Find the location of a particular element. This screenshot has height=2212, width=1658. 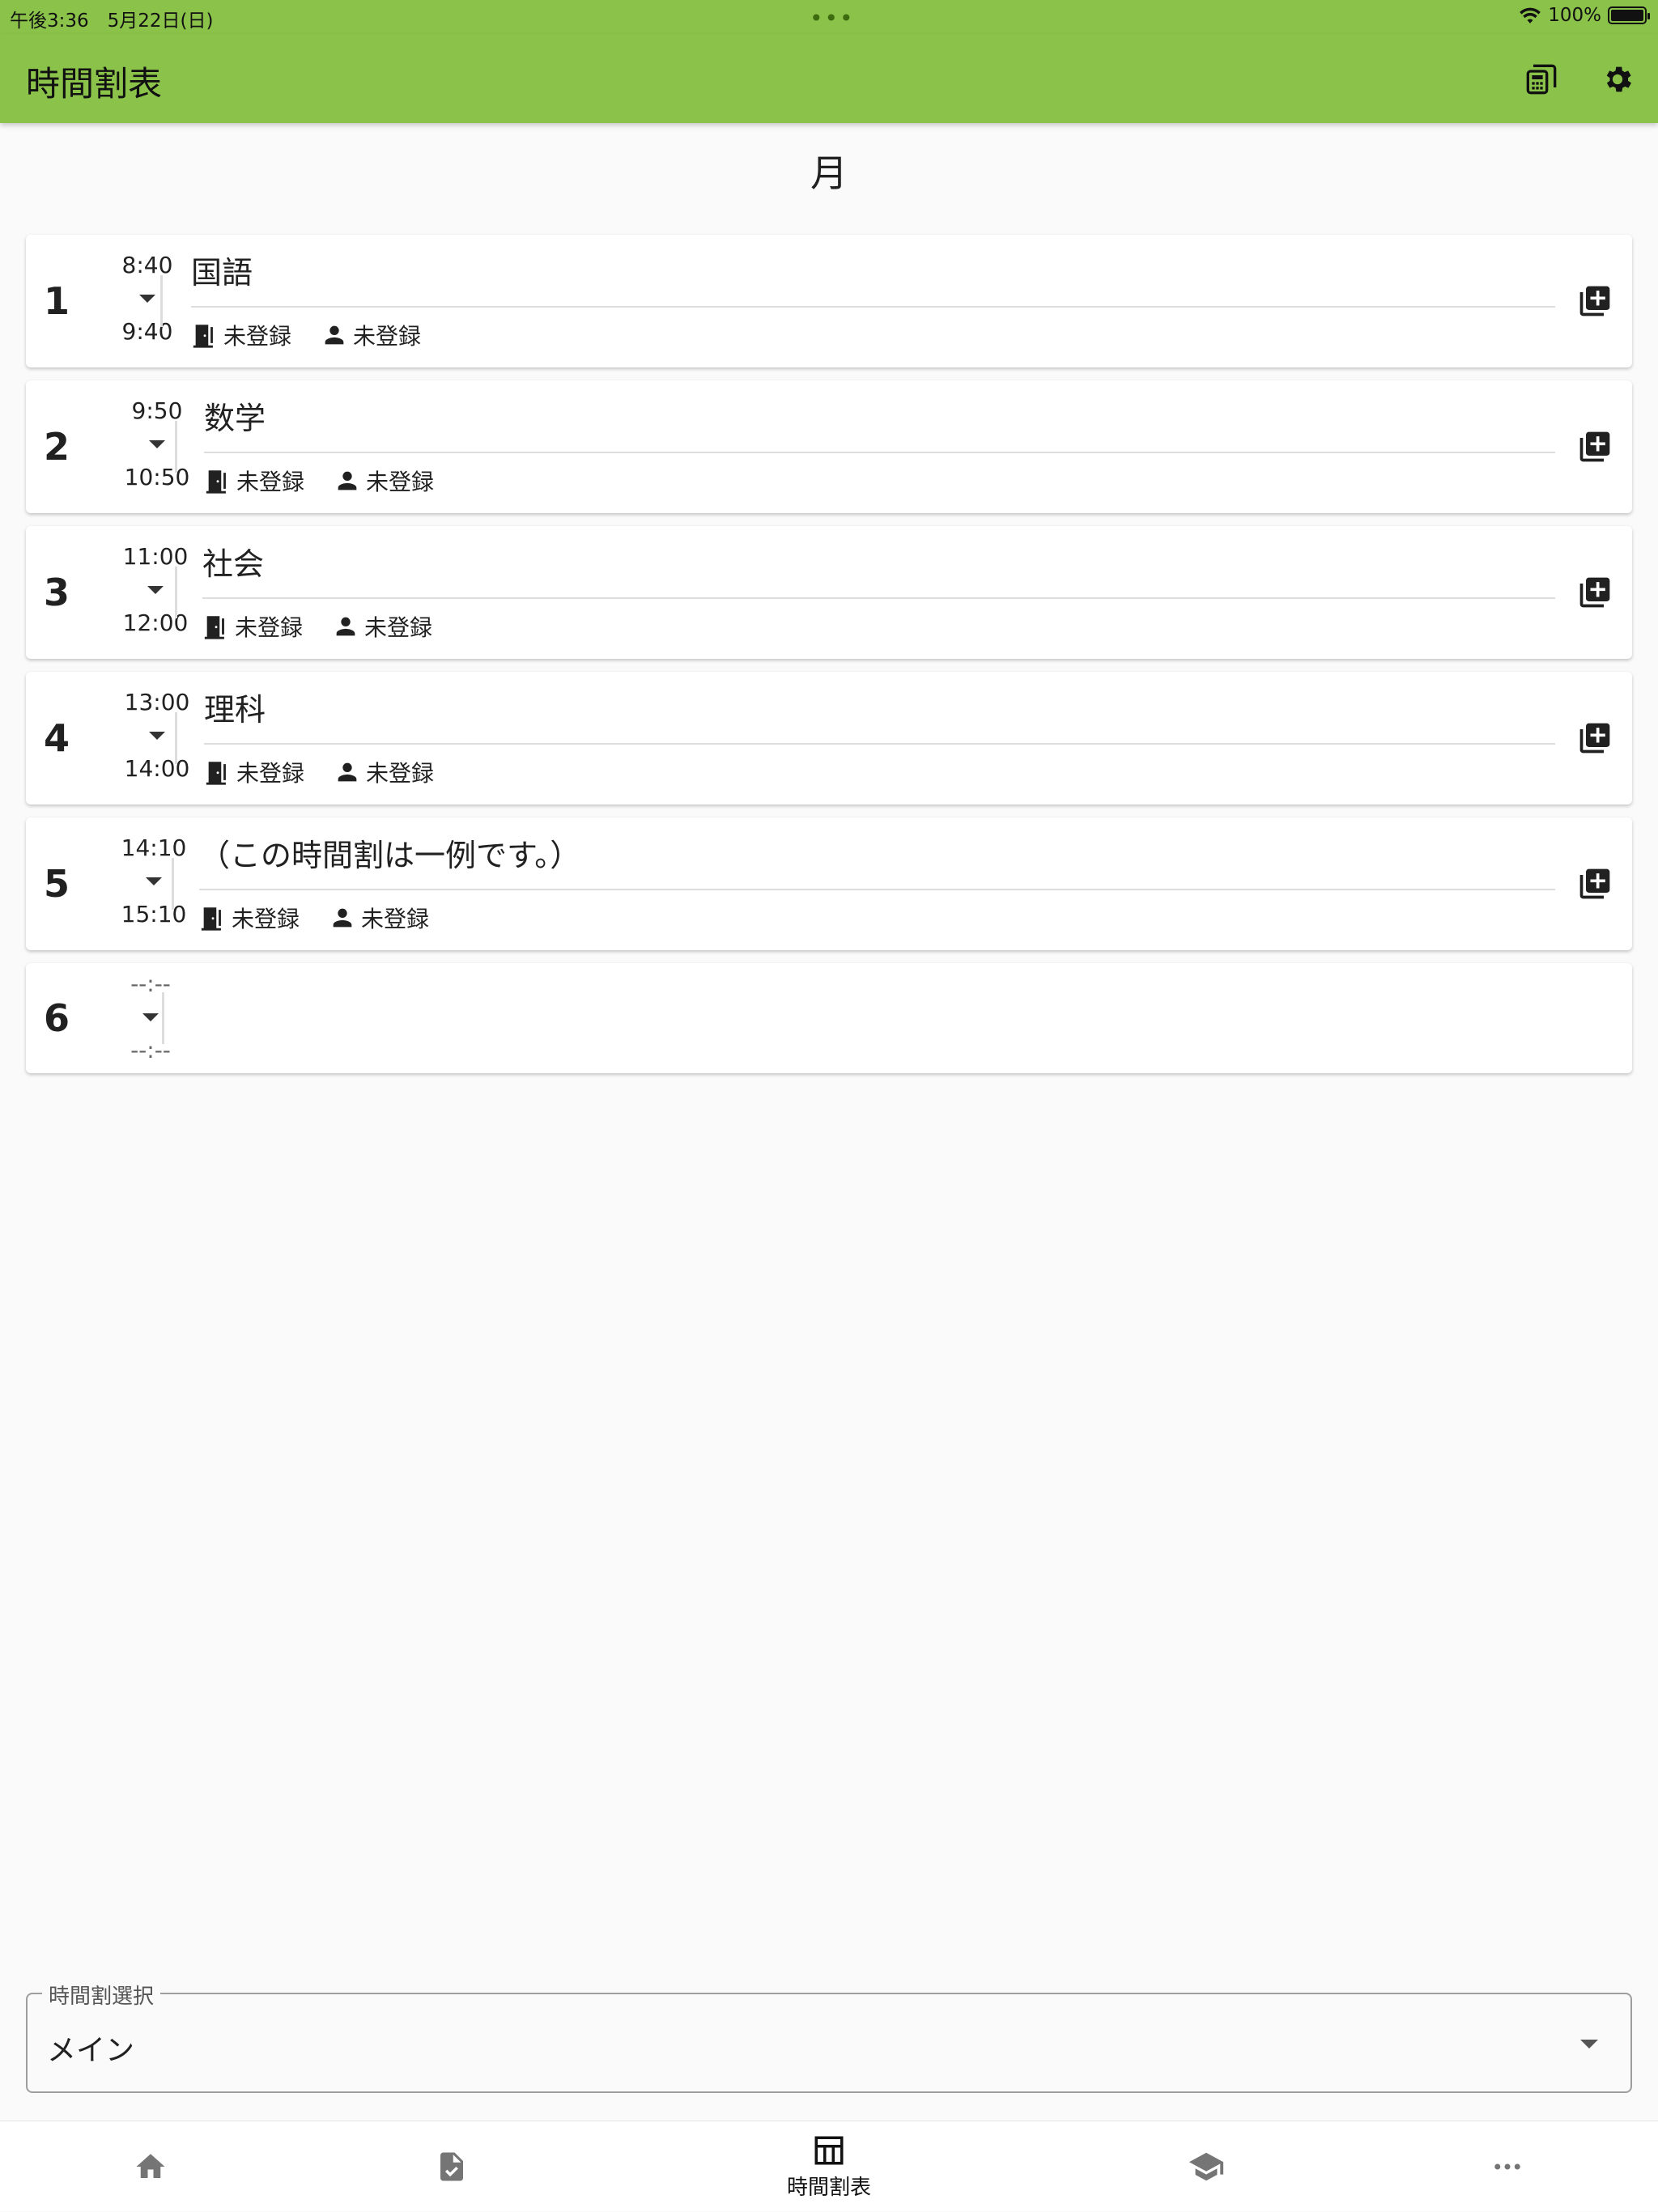

subject-name: （この時間割は一例です。） is located at coordinates (390, 855).